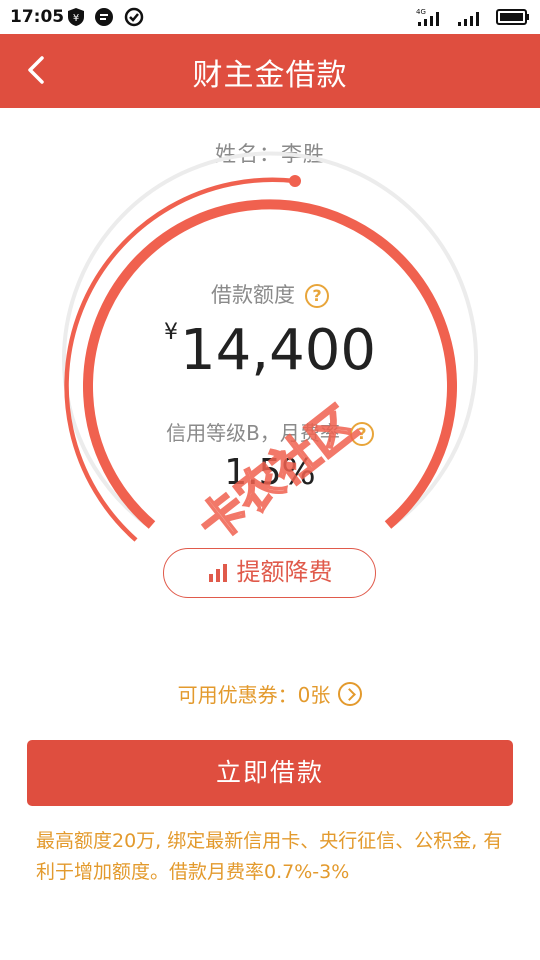  I want to click on app-header: 财主金借款, so click(270, 71).